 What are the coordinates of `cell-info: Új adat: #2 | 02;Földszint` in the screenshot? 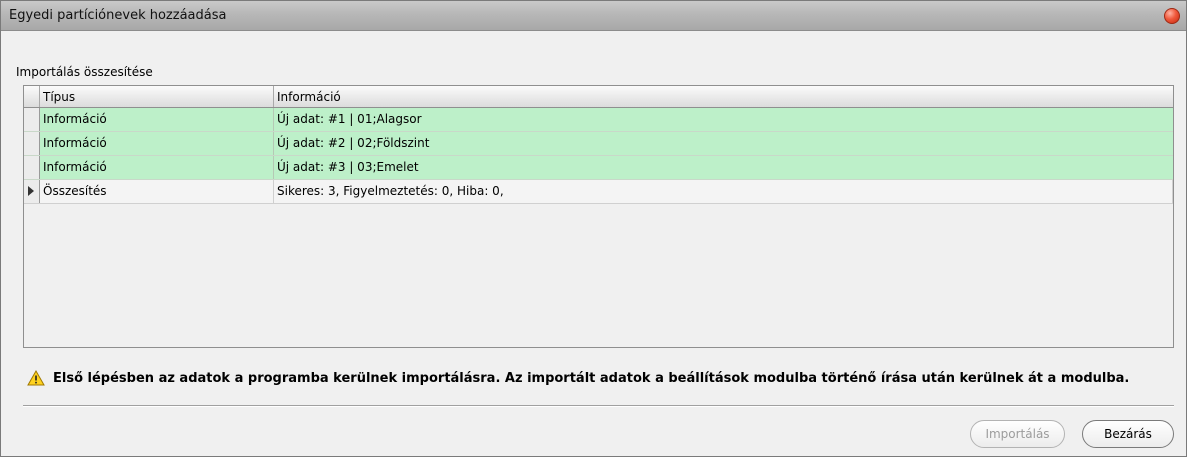 It's located at (353, 143).